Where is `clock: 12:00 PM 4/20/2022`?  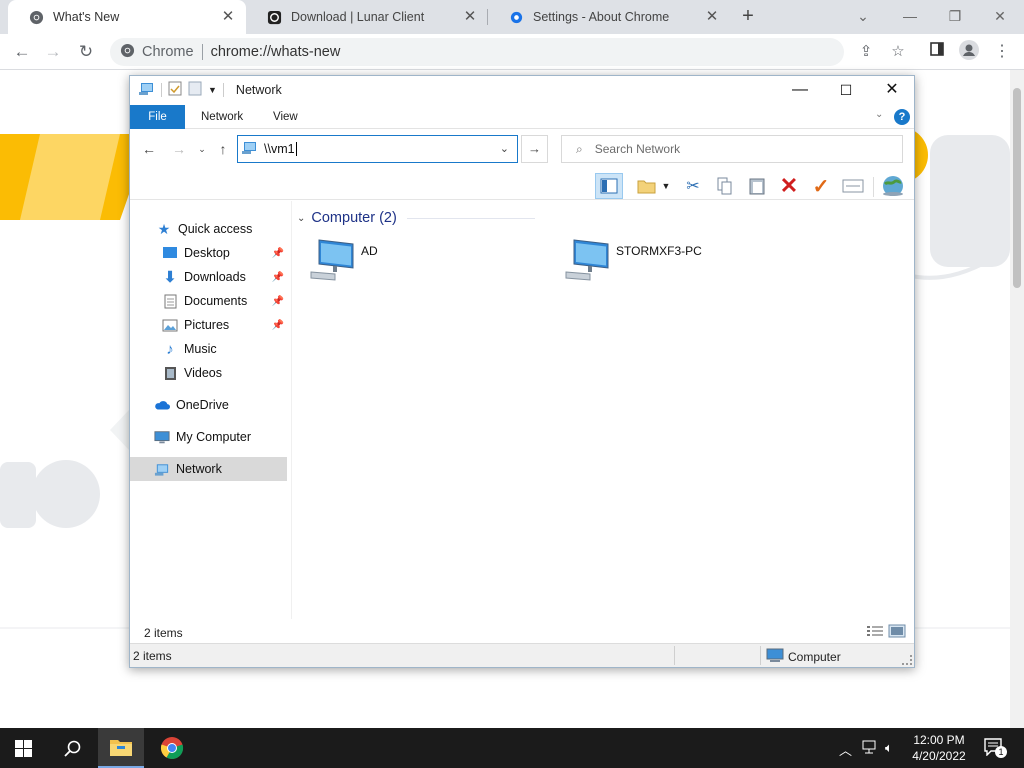 clock: 12:00 PM 4/20/2022 is located at coordinates (939, 748).